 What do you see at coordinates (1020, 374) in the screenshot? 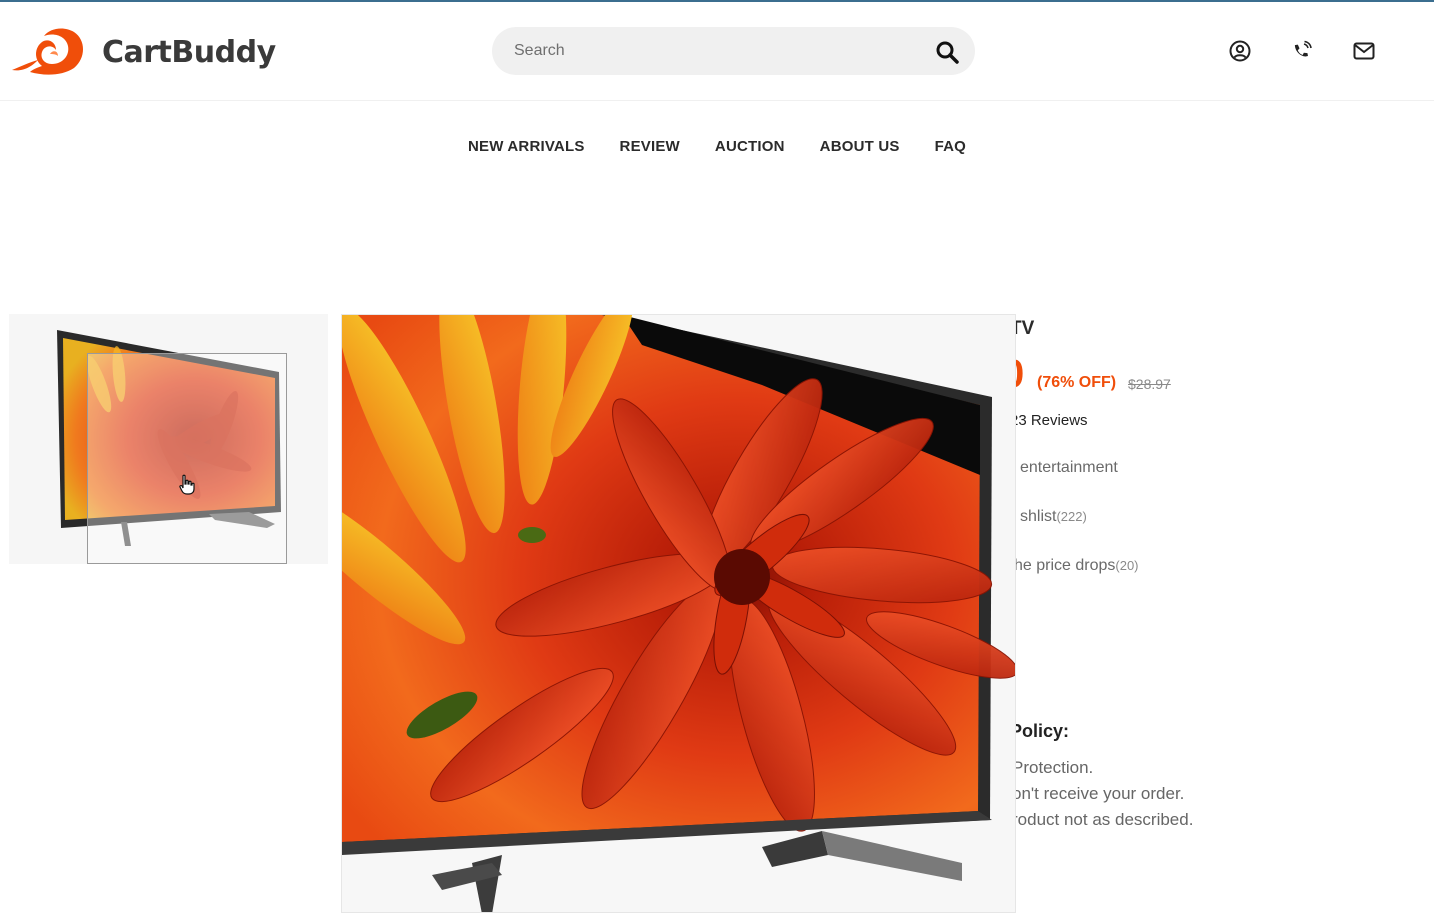
I see `product-price: 0` at bounding box center [1020, 374].